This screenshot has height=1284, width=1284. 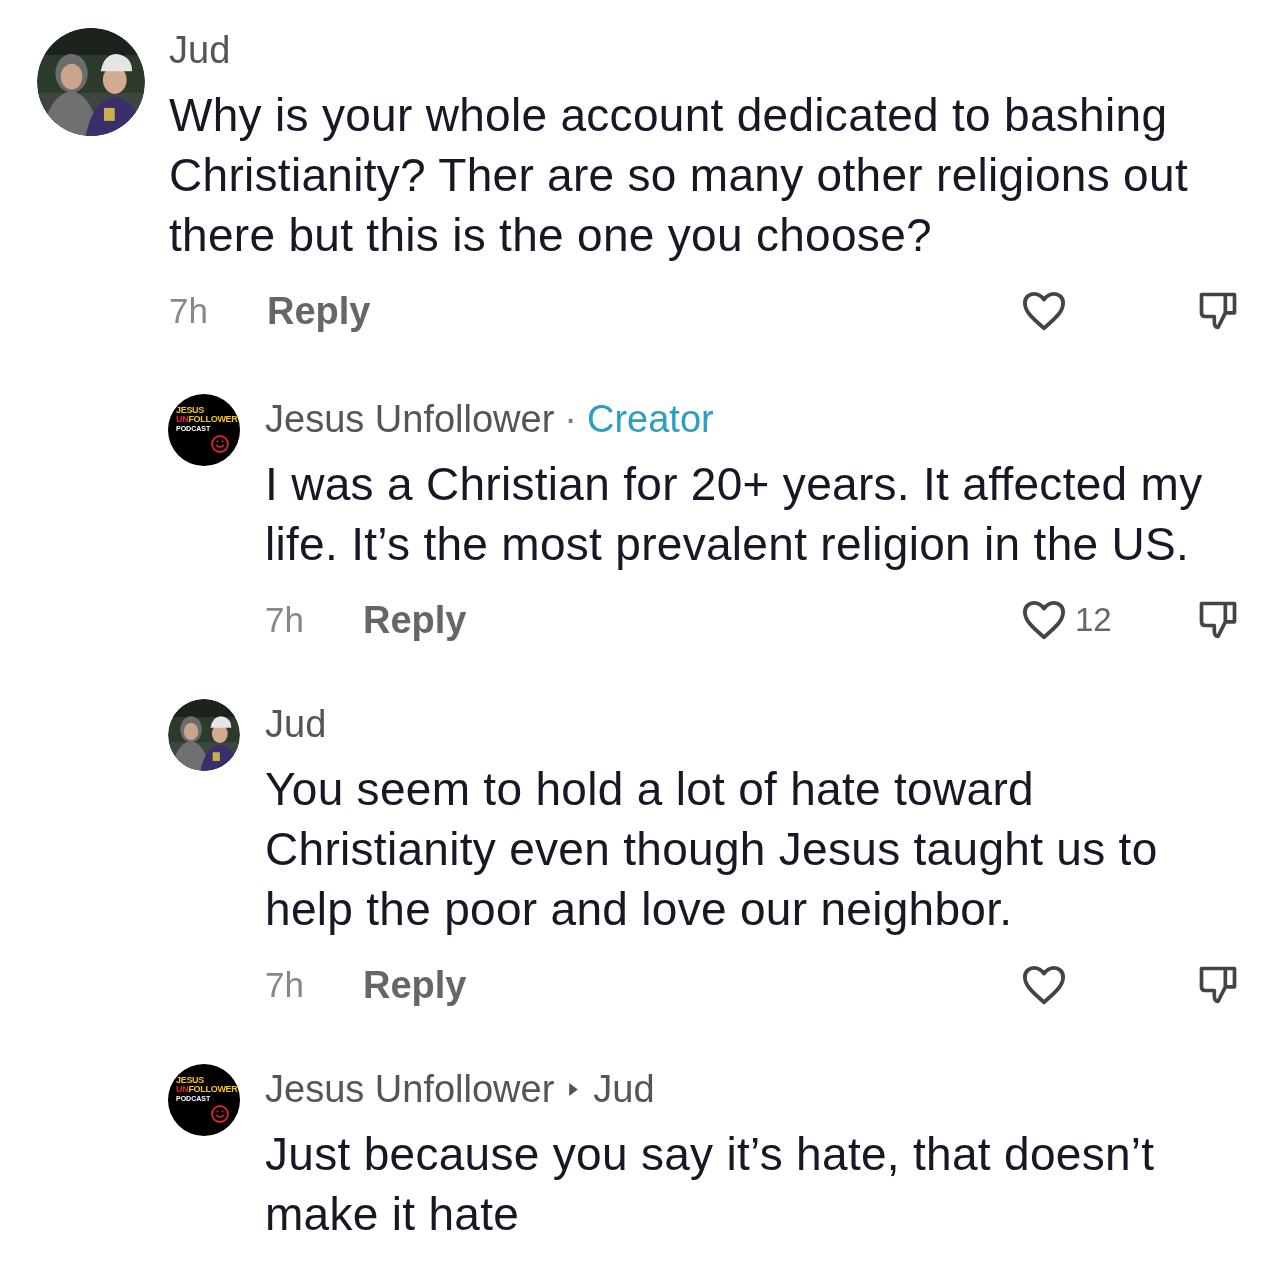 What do you see at coordinates (679, 175) in the screenshot?
I see `comment-text: Why is your whole account dedicated to bashing Christianity? Ther are so many other religions out there but this is the one you choose?` at bounding box center [679, 175].